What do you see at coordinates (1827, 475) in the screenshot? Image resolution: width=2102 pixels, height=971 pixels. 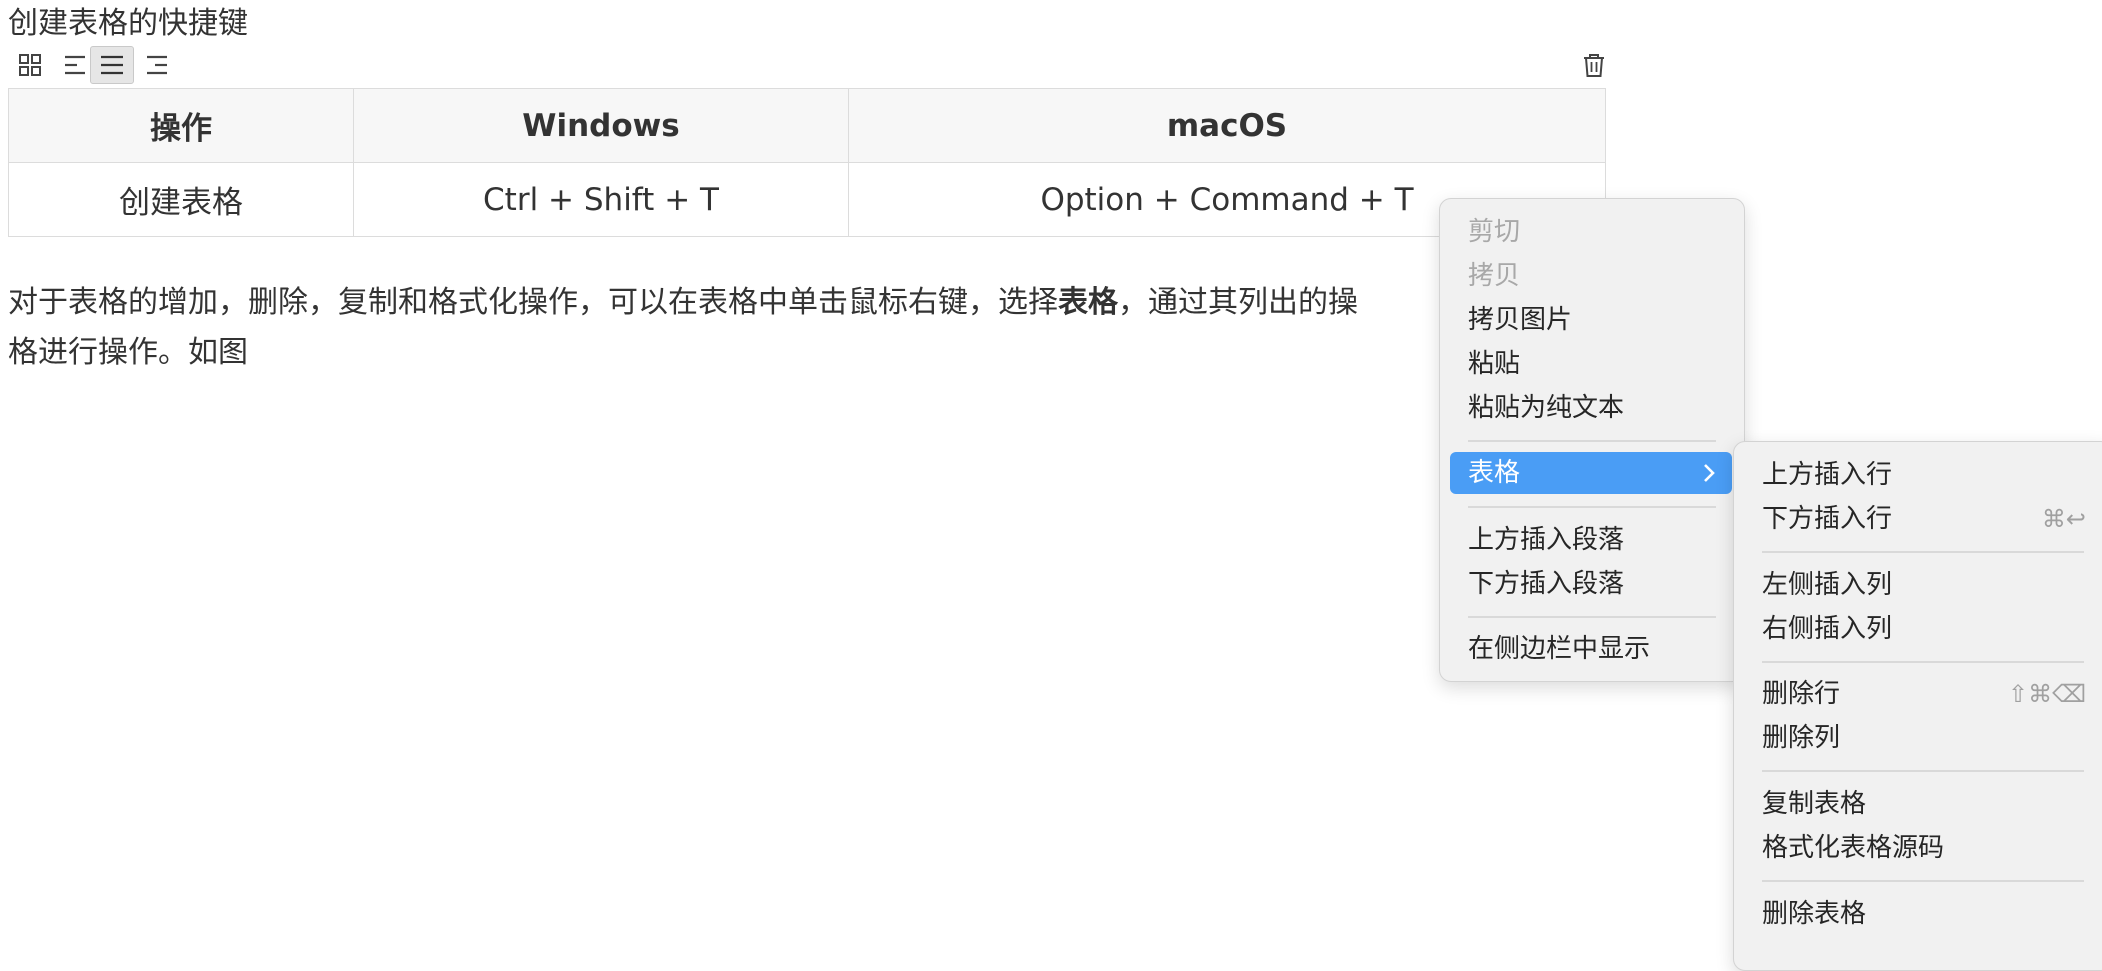 I see `submenu-item-insert-row-above: 上方插入行` at bounding box center [1827, 475].